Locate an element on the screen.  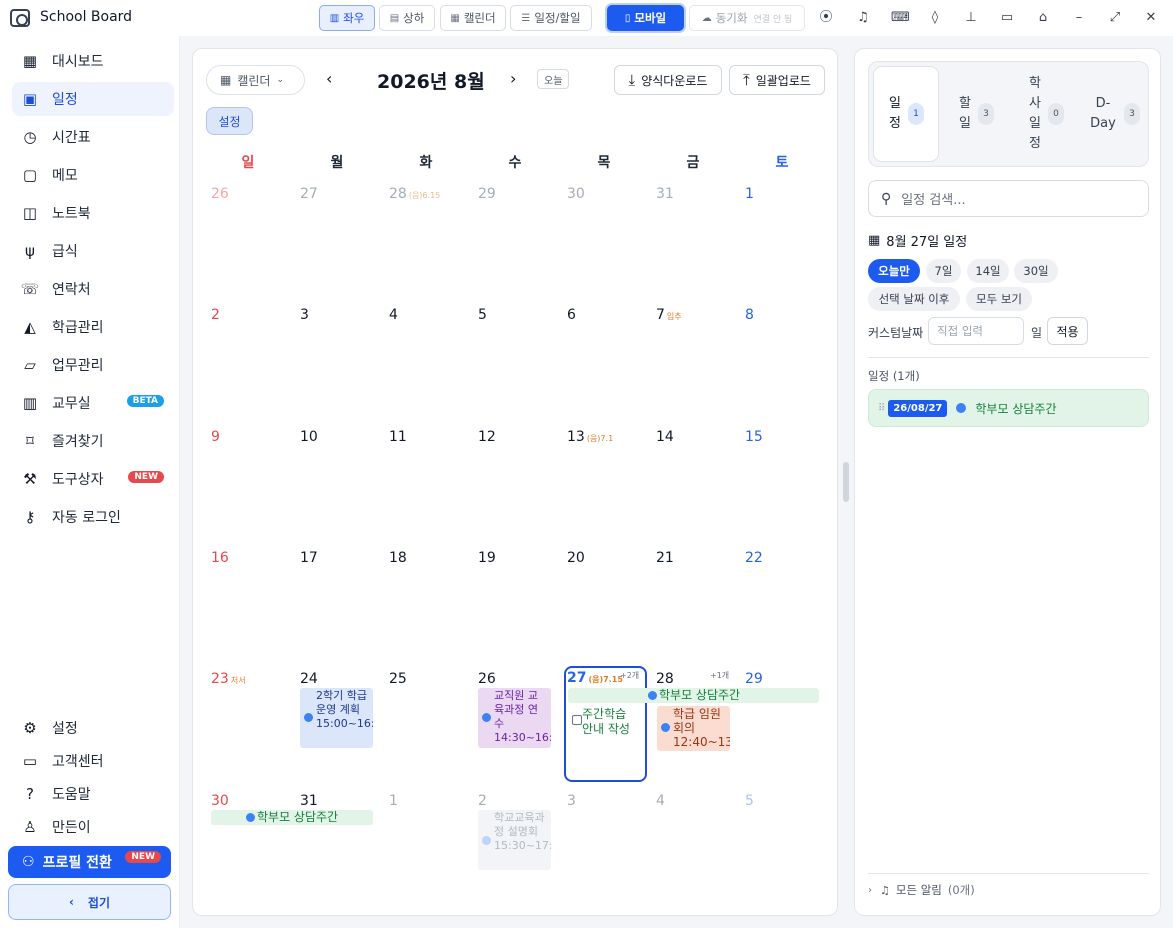
event-block: 교직원 교육과정 연수 14:30~16:30 is located at coordinates (514, 718).